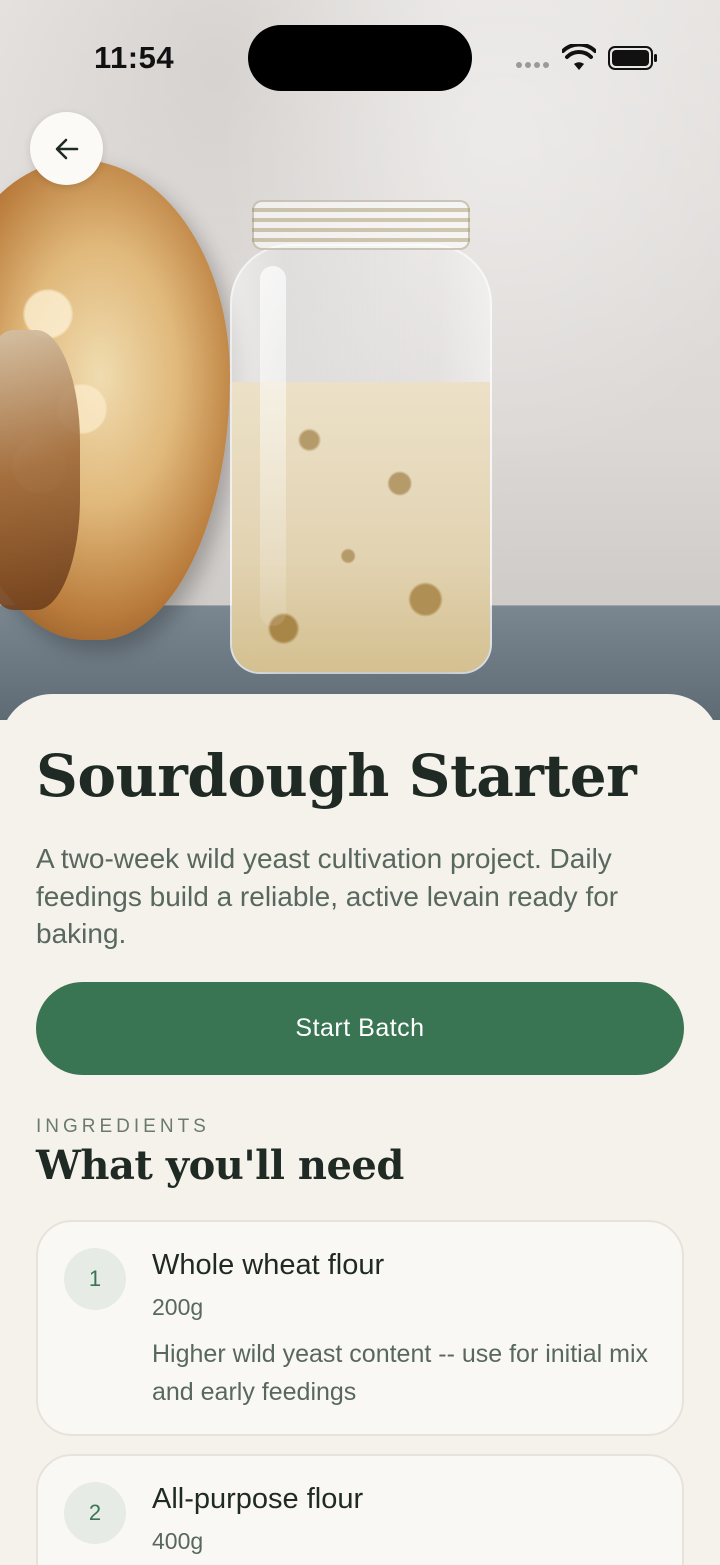 The height and width of the screenshot is (1565, 720). What do you see at coordinates (268, 1265) in the screenshot?
I see `ingredient-name: Whole wheat flour` at bounding box center [268, 1265].